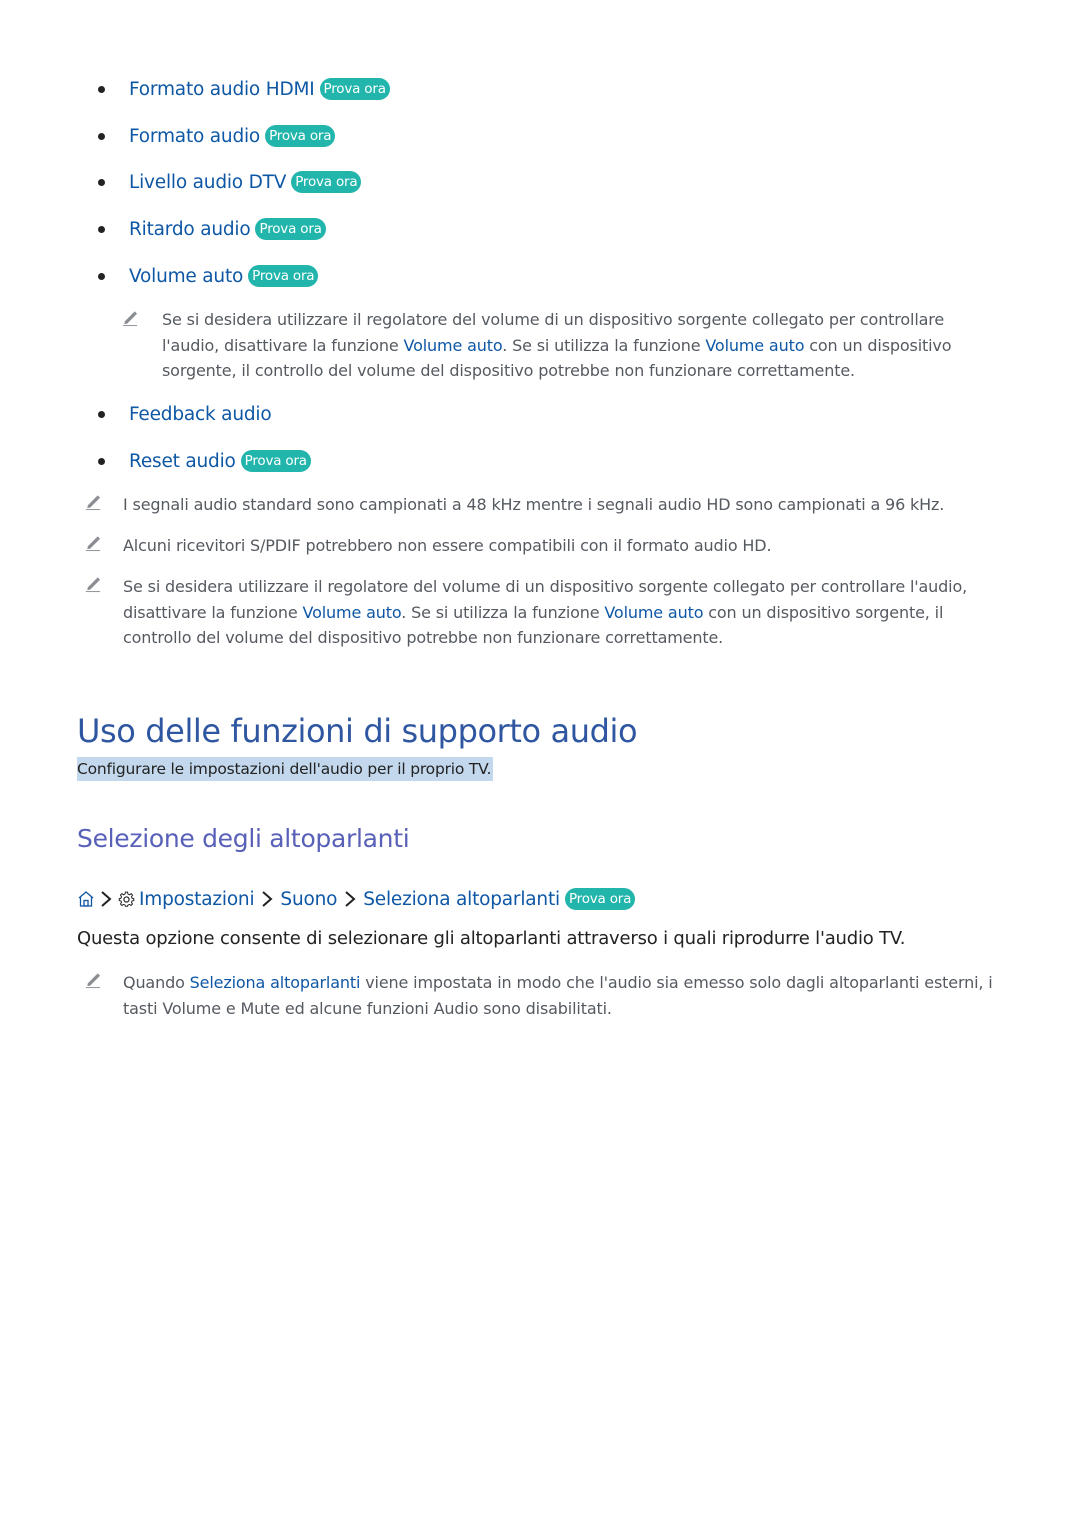 The height and width of the screenshot is (1527, 1080). Describe the element at coordinates (194, 136) in the screenshot. I see `menu-link-formato-audio: Formato audio` at that location.